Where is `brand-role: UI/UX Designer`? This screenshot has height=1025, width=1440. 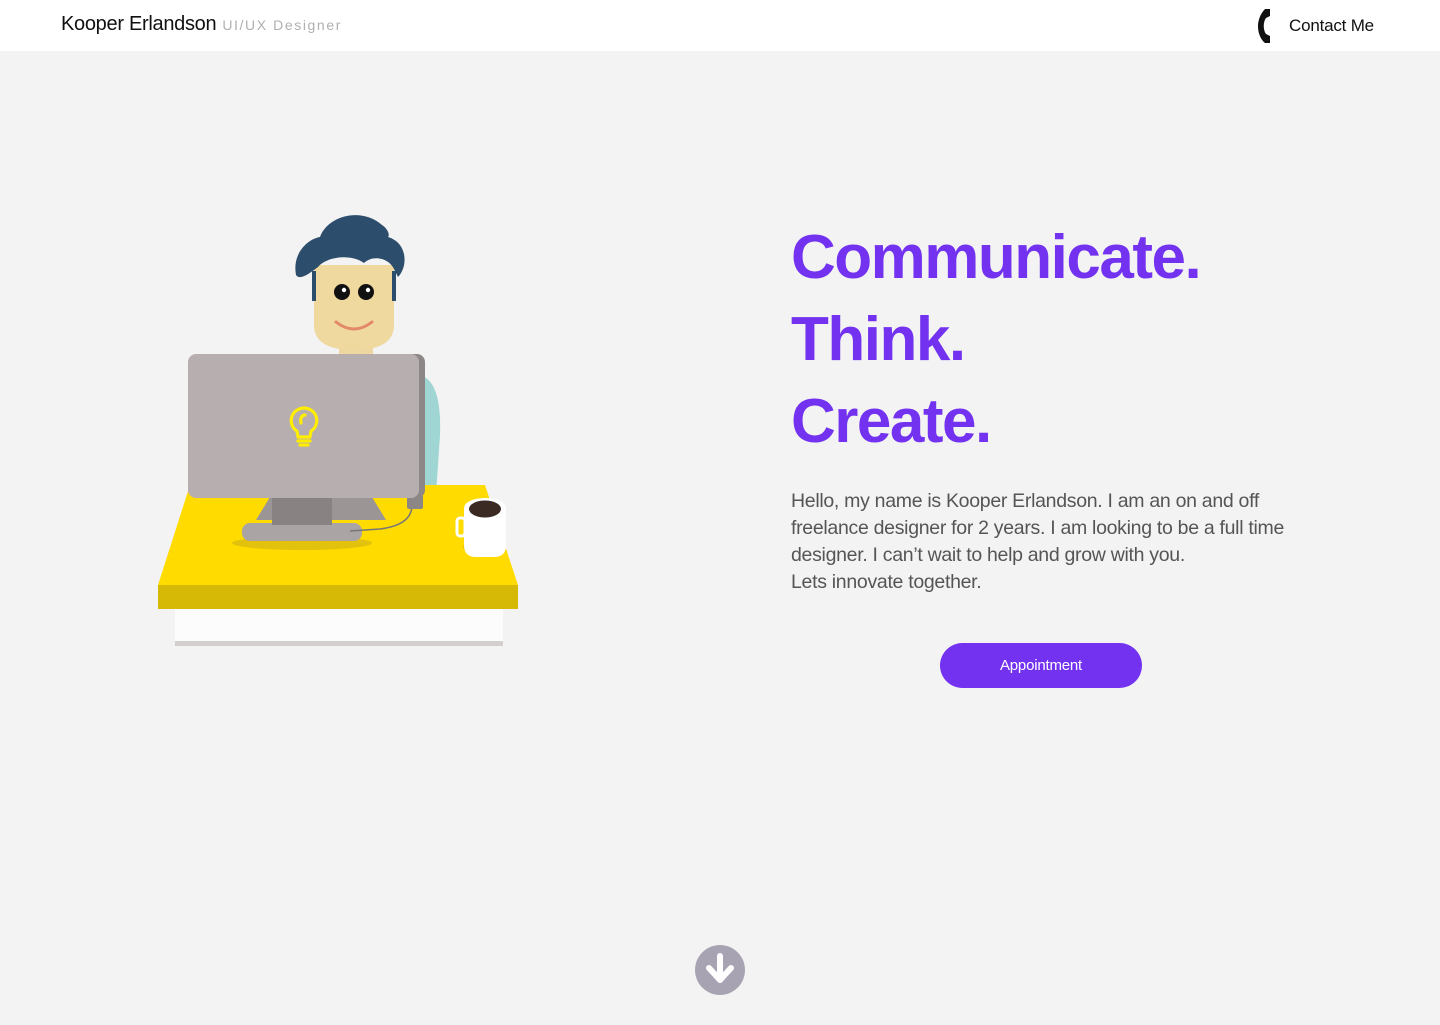 brand-role: UI/UX Designer is located at coordinates (282, 25).